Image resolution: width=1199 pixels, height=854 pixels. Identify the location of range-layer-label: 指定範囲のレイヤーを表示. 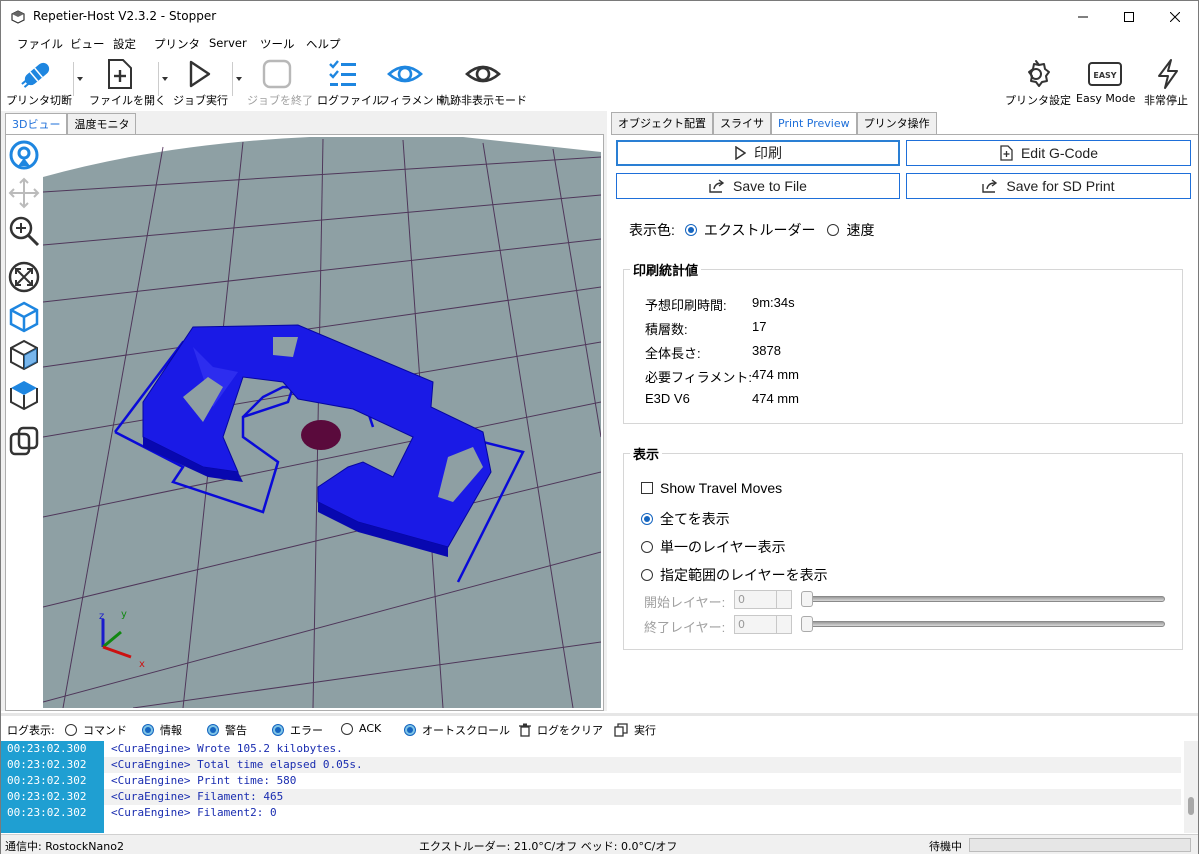
(744, 575).